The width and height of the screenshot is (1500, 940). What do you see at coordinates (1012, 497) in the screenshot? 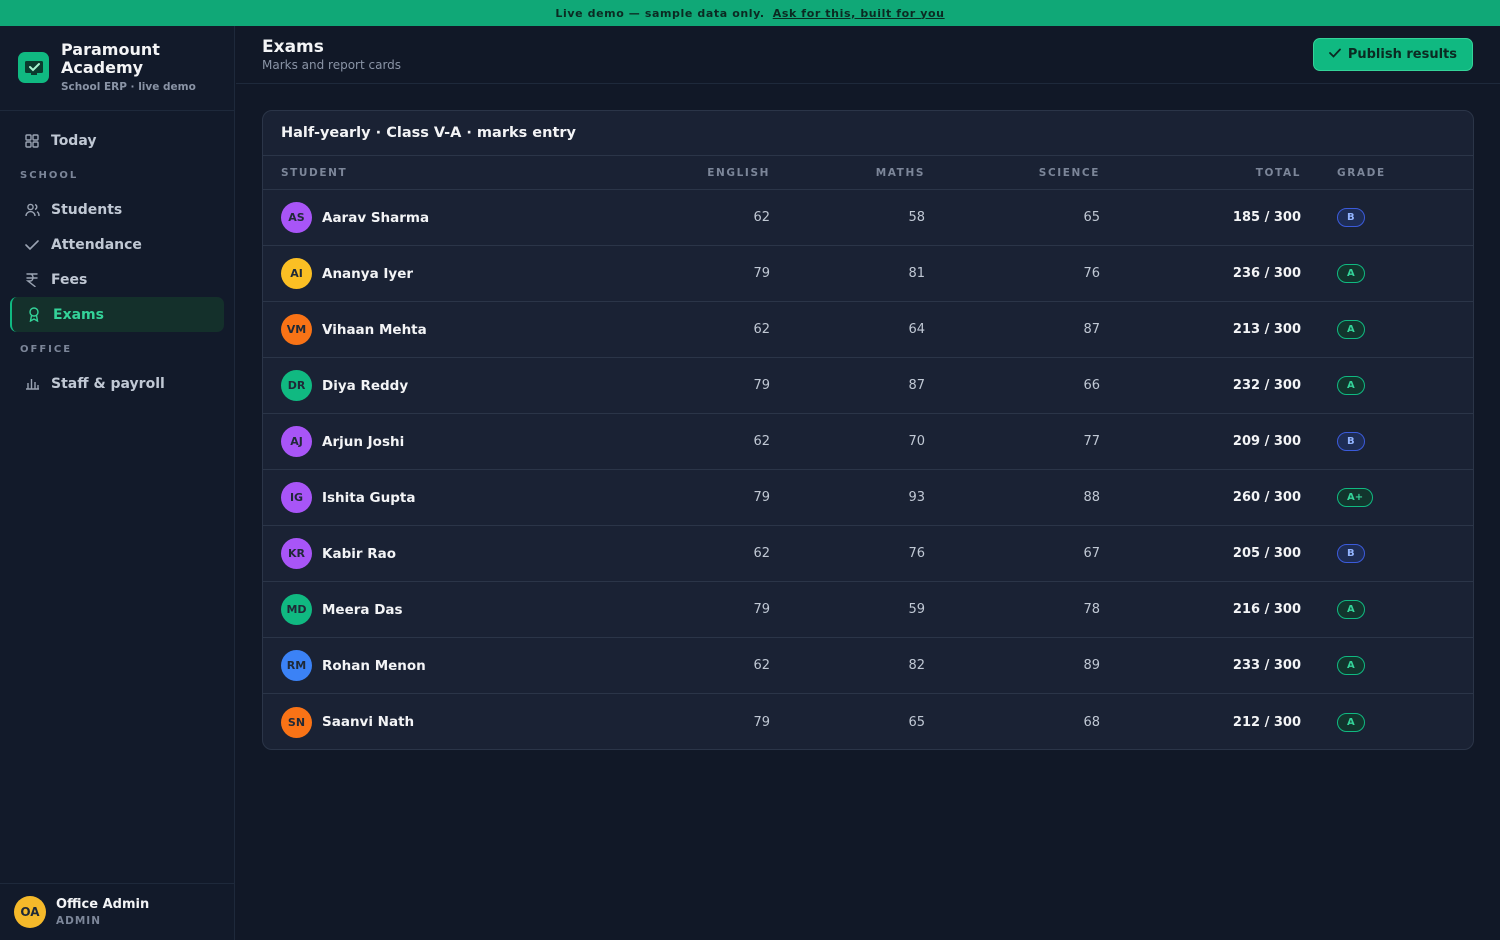
I see `science-mark: 88` at bounding box center [1012, 497].